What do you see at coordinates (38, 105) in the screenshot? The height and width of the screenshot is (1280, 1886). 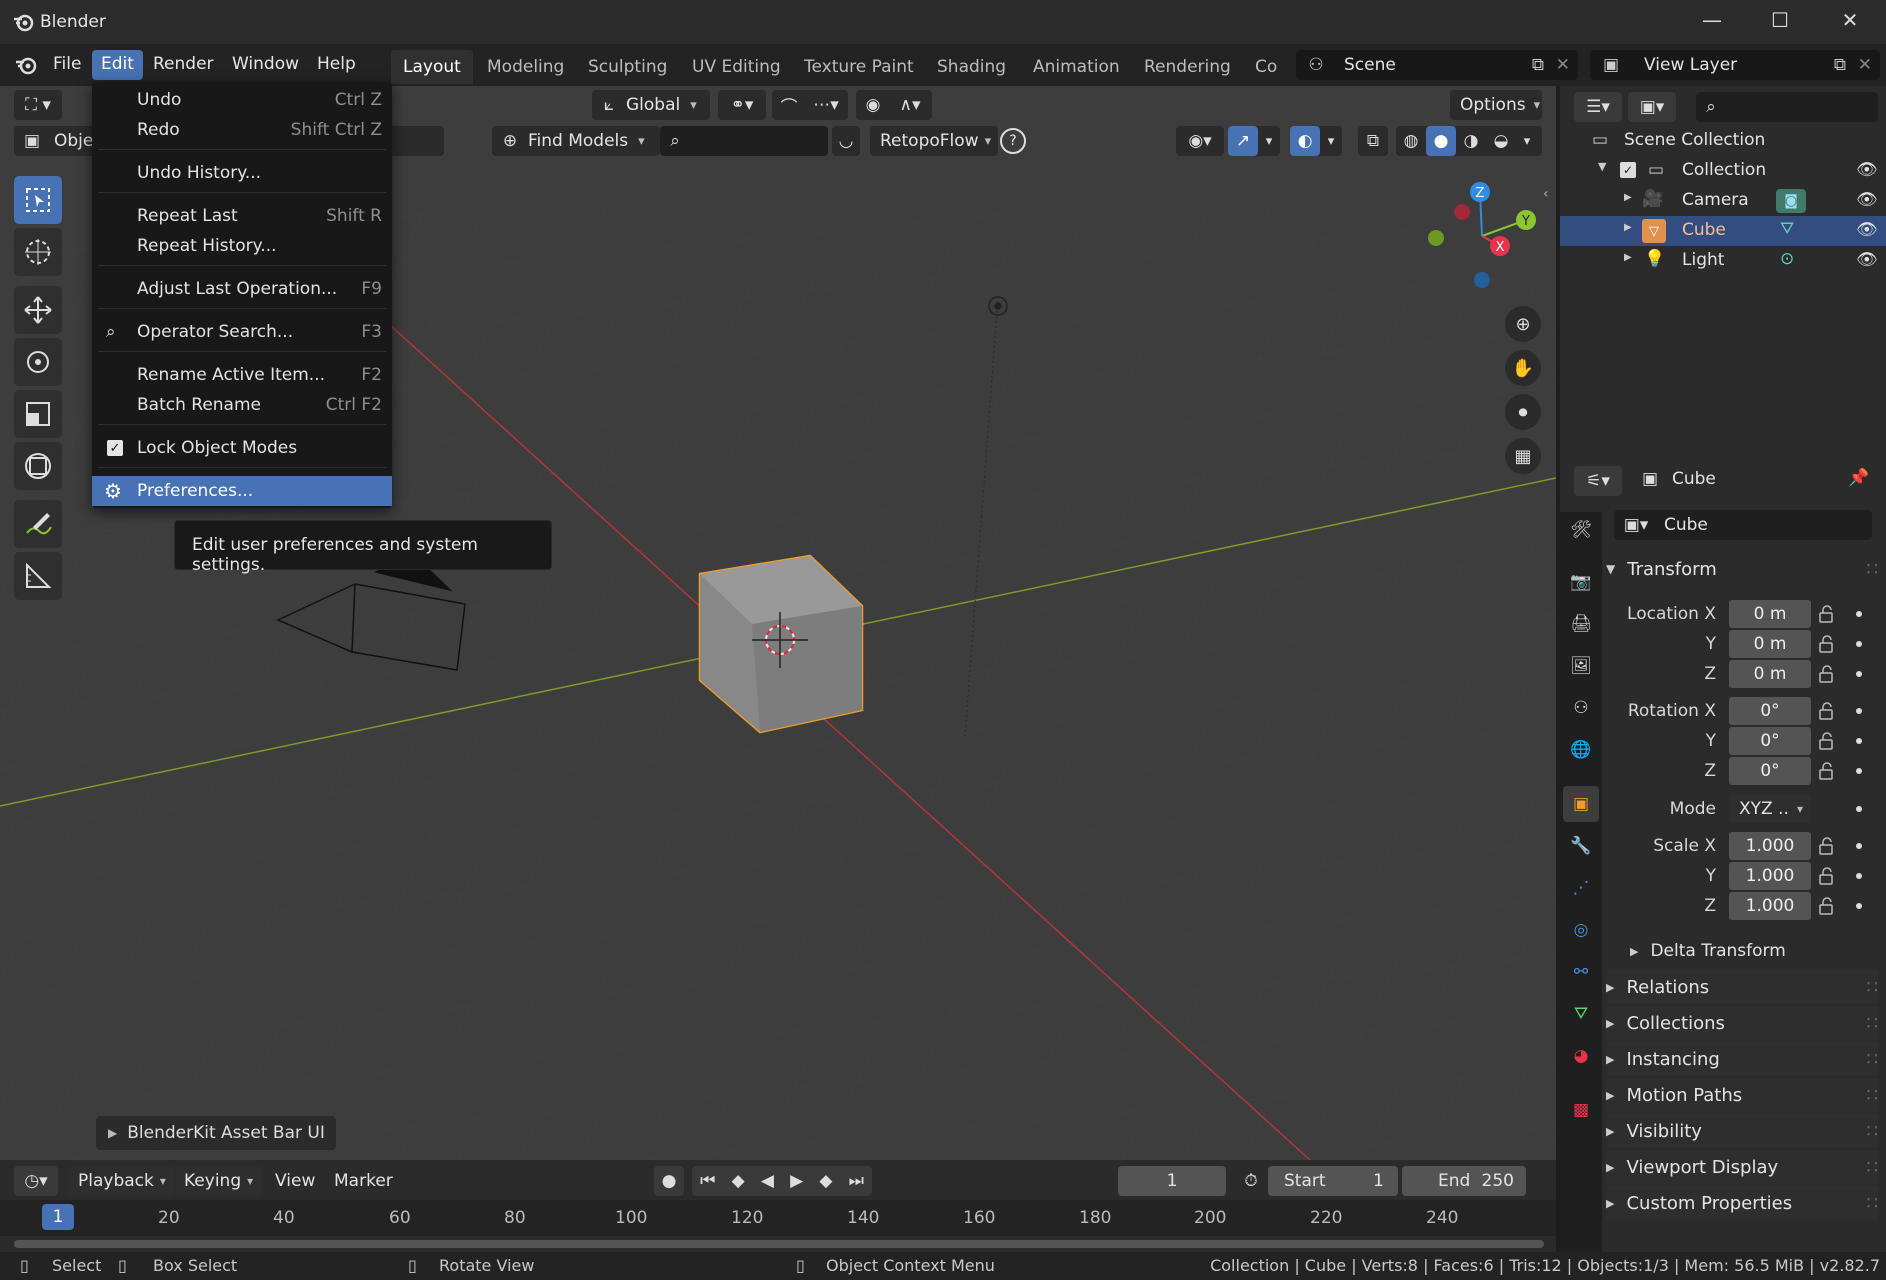 I see `editor-type-button: ⛶ ▾` at bounding box center [38, 105].